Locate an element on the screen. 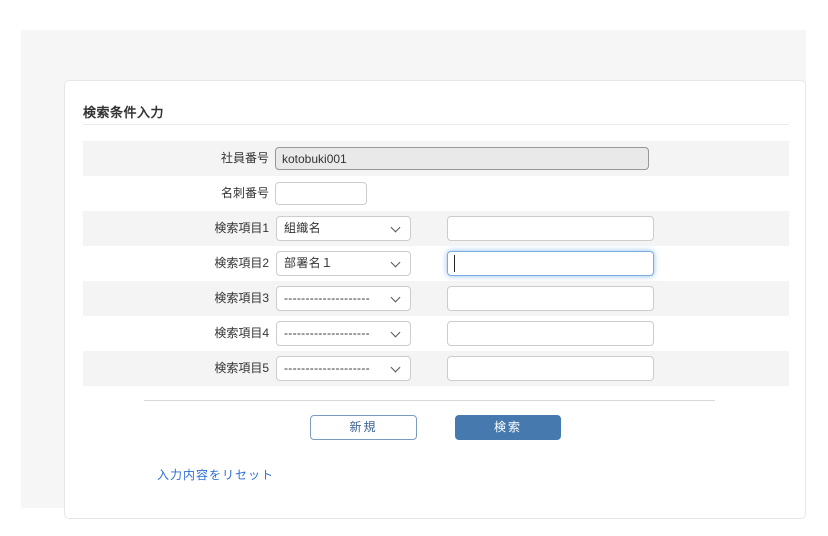 Image resolution: width=828 pixels, height=536 pixels. title-divider is located at coordinates (436, 124).